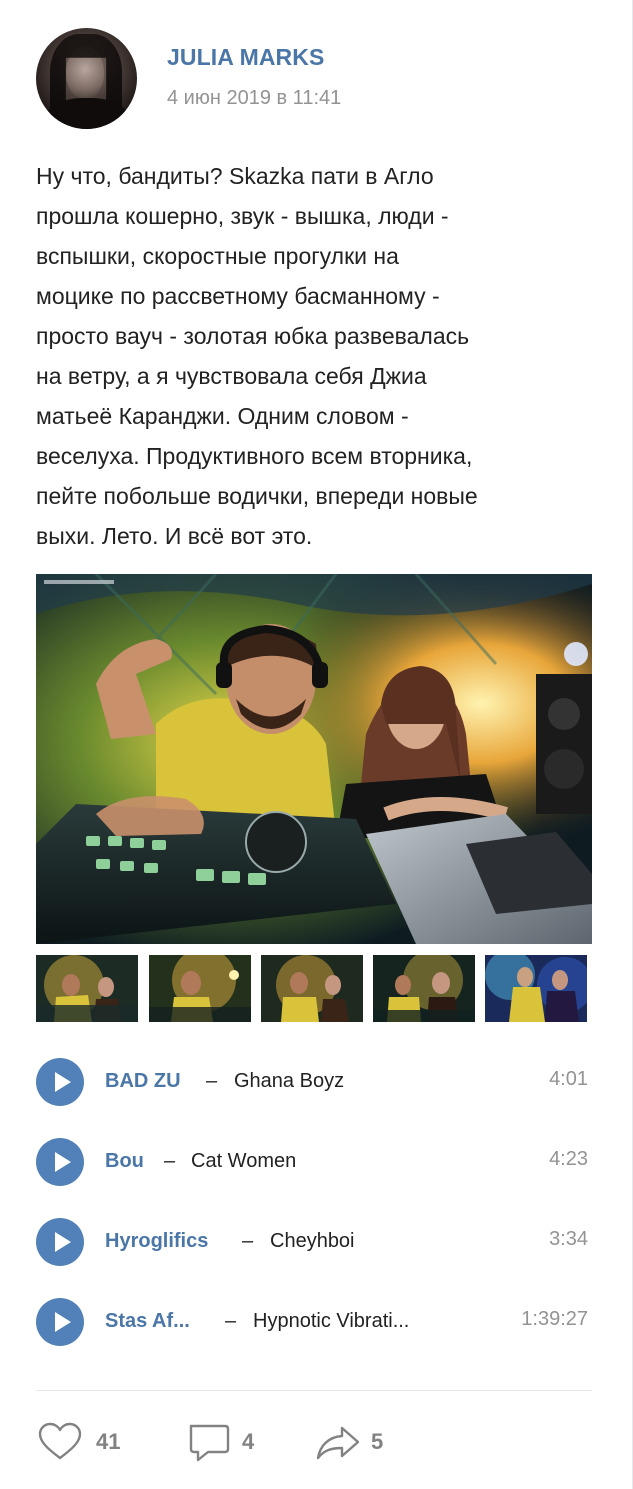 This screenshot has width=633, height=1489. What do you see at coordinates (338, 1443) in the screenshot?
I see `share-arrow-icon` at bounding box center [338, 1443].